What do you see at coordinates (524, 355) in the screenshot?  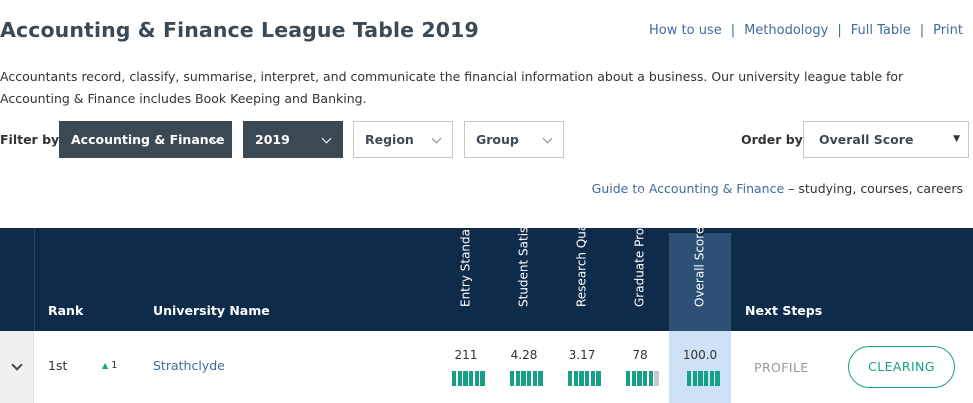 I see `student-satisfaction-value: 4.28` at bounding box center [524, 355].